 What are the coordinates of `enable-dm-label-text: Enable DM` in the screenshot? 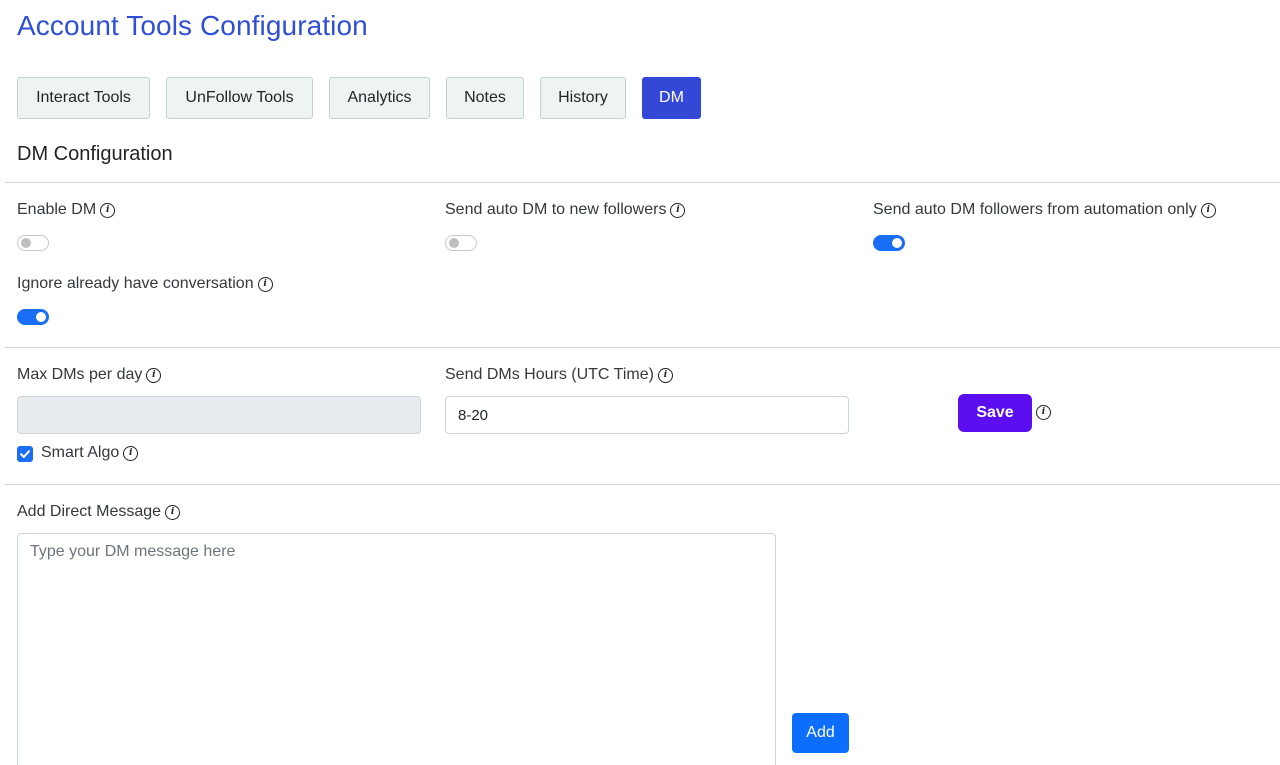 It's located at (57, 209).